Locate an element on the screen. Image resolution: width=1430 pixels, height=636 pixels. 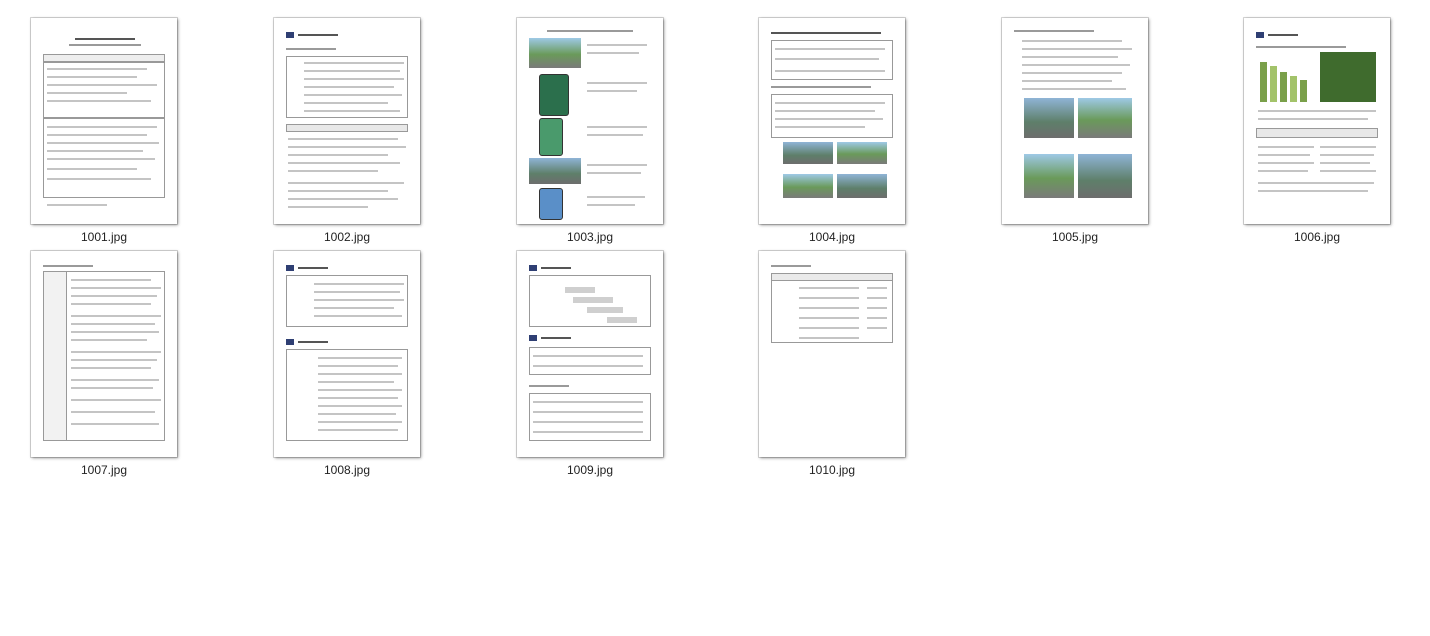
file-item-1001: 1001.jpg is located at coordinates (104, 127).